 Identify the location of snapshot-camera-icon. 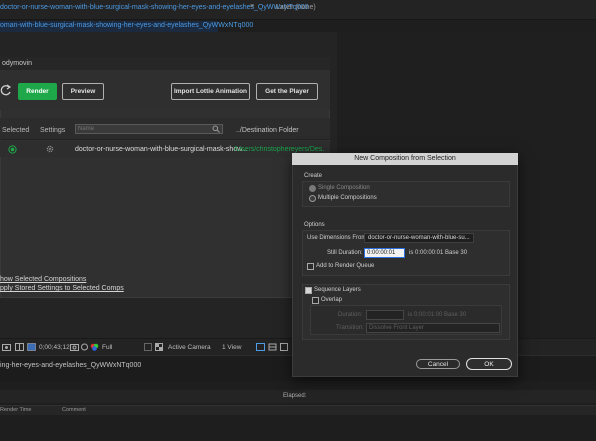
(74, 347).